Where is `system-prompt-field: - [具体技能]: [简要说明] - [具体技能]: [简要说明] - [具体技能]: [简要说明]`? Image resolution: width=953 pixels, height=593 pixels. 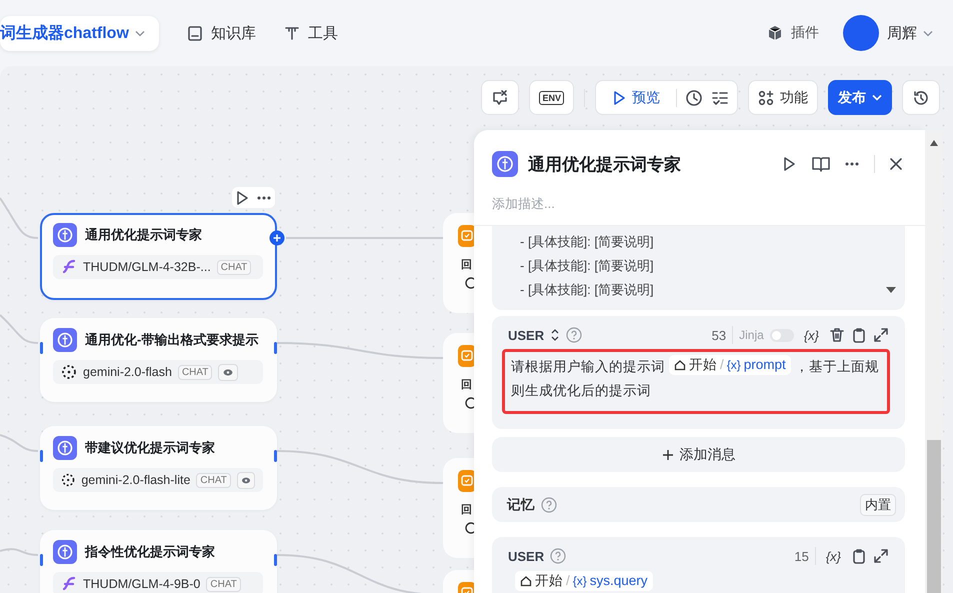 system-prompt-field: - [具体技能]: [简要说明] - [具体技能]: [简要说明] - [具体技能]: [简要说明] is located at coordinates (698, 268).